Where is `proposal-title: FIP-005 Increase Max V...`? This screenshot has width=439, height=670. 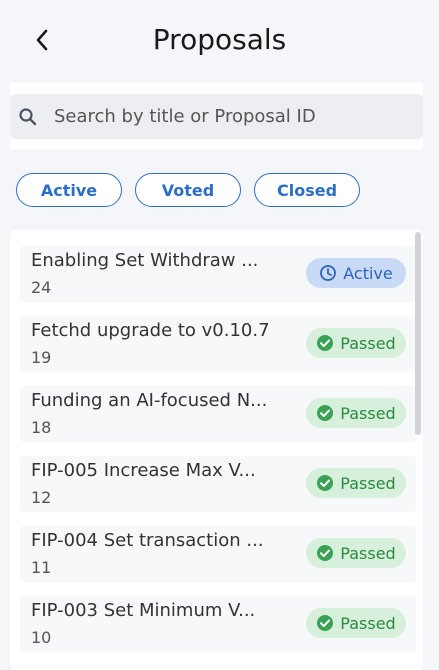 proposal-title: FIP-005 Increase Max V... is located at coordinates (143, 470).